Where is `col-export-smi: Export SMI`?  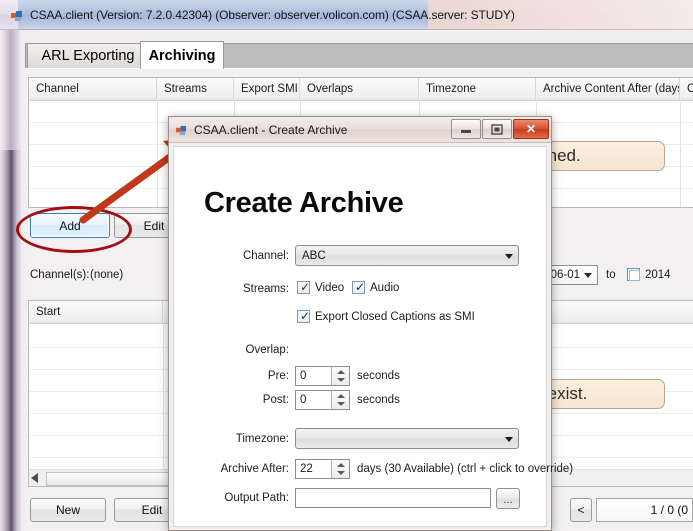 col-export-smi: Export SMI is located at coordinates (267, 89).